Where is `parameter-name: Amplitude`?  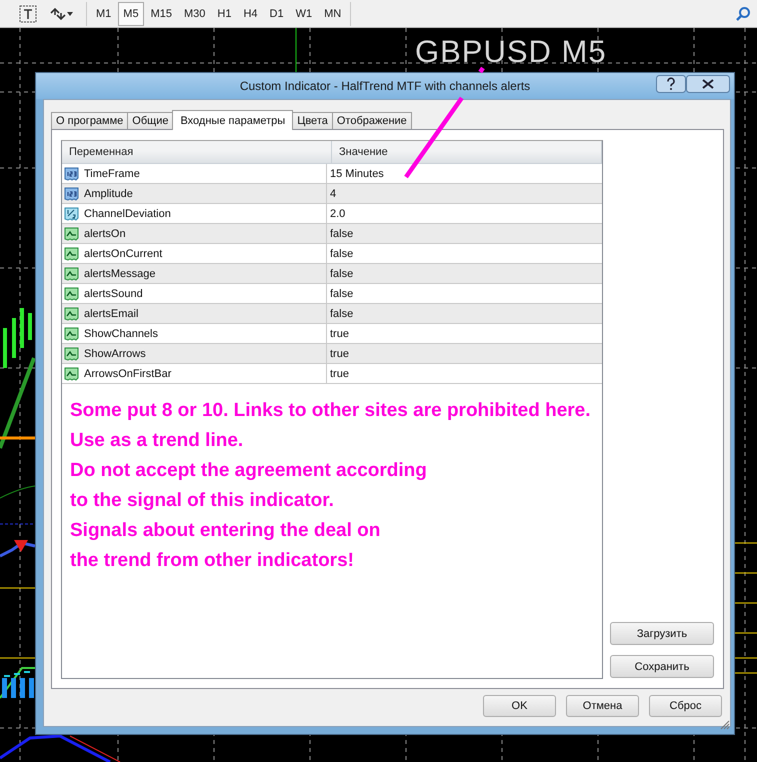
parameter-name: Amplitude is located at coordinates (108, 194).